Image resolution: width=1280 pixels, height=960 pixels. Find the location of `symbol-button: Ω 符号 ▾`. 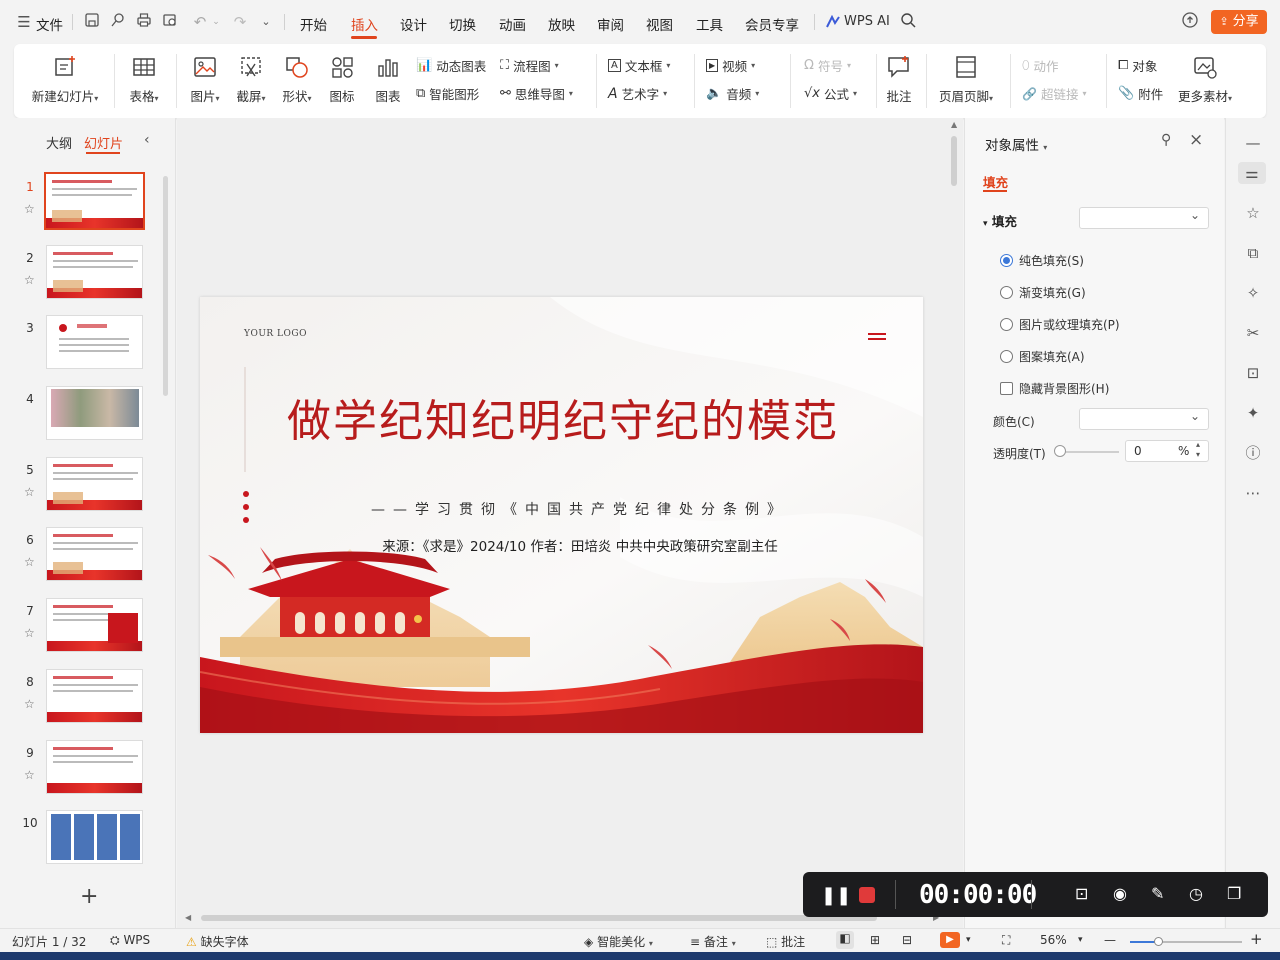

symbol-button: Ω 符号 ▾ is located at coordinates (827, 65).